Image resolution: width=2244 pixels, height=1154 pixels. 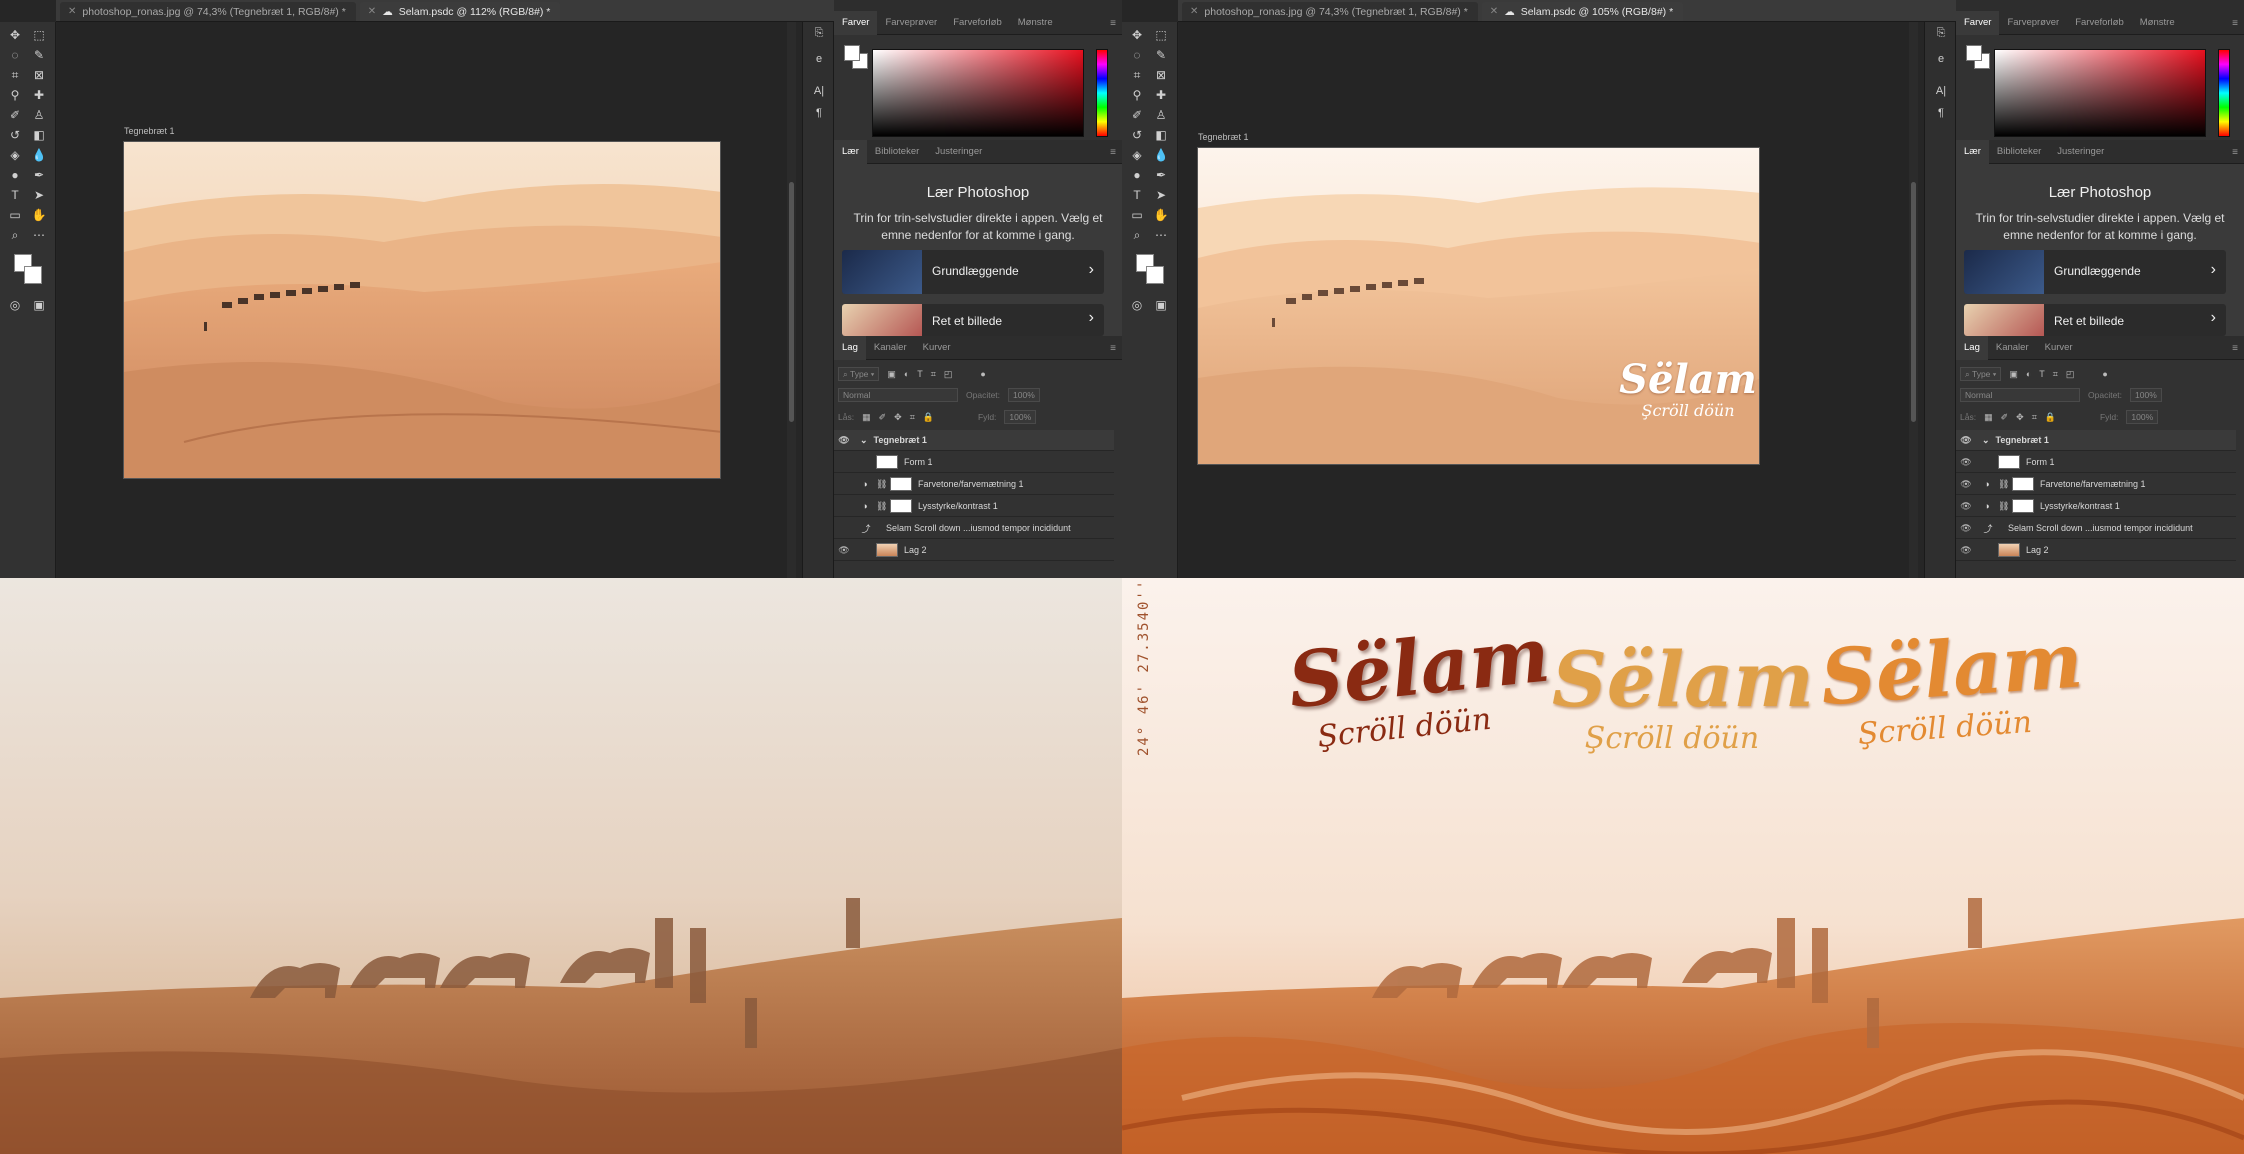 What do you see at coordinates (1161, 55) in the screenshot?
I see `quick-select-icon: ✎` at bounding box center [1161, 55].